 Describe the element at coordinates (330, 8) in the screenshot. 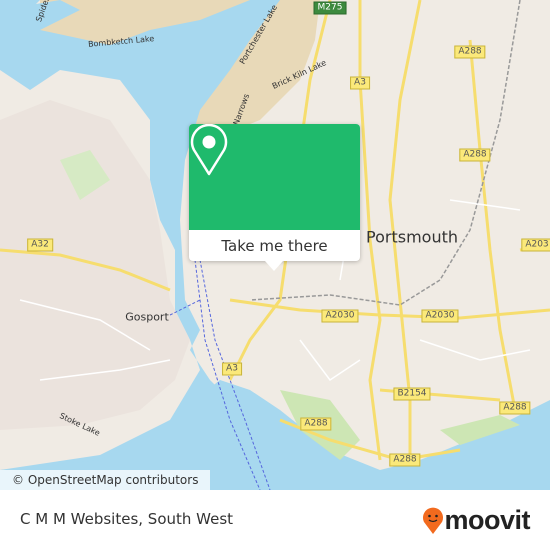

I see `road-badge-m275: M275` at that location.